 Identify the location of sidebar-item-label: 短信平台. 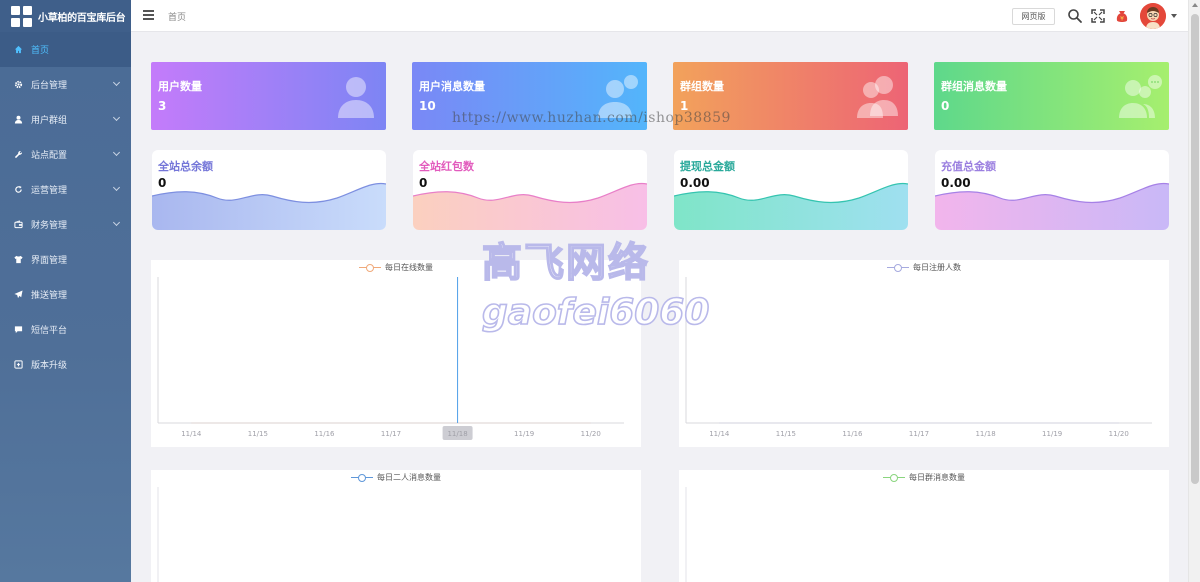
(49, 331).